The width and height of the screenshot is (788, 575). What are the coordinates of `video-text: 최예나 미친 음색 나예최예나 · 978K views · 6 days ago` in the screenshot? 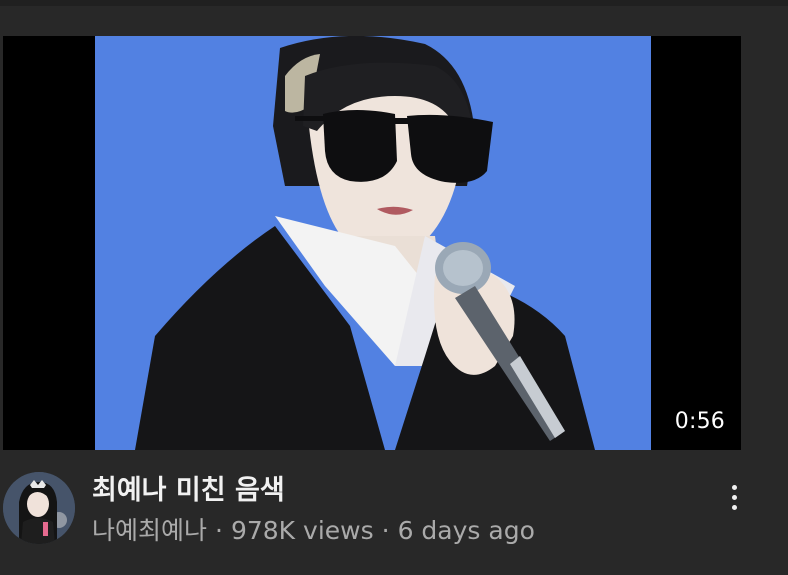 It's located at (392, 510).